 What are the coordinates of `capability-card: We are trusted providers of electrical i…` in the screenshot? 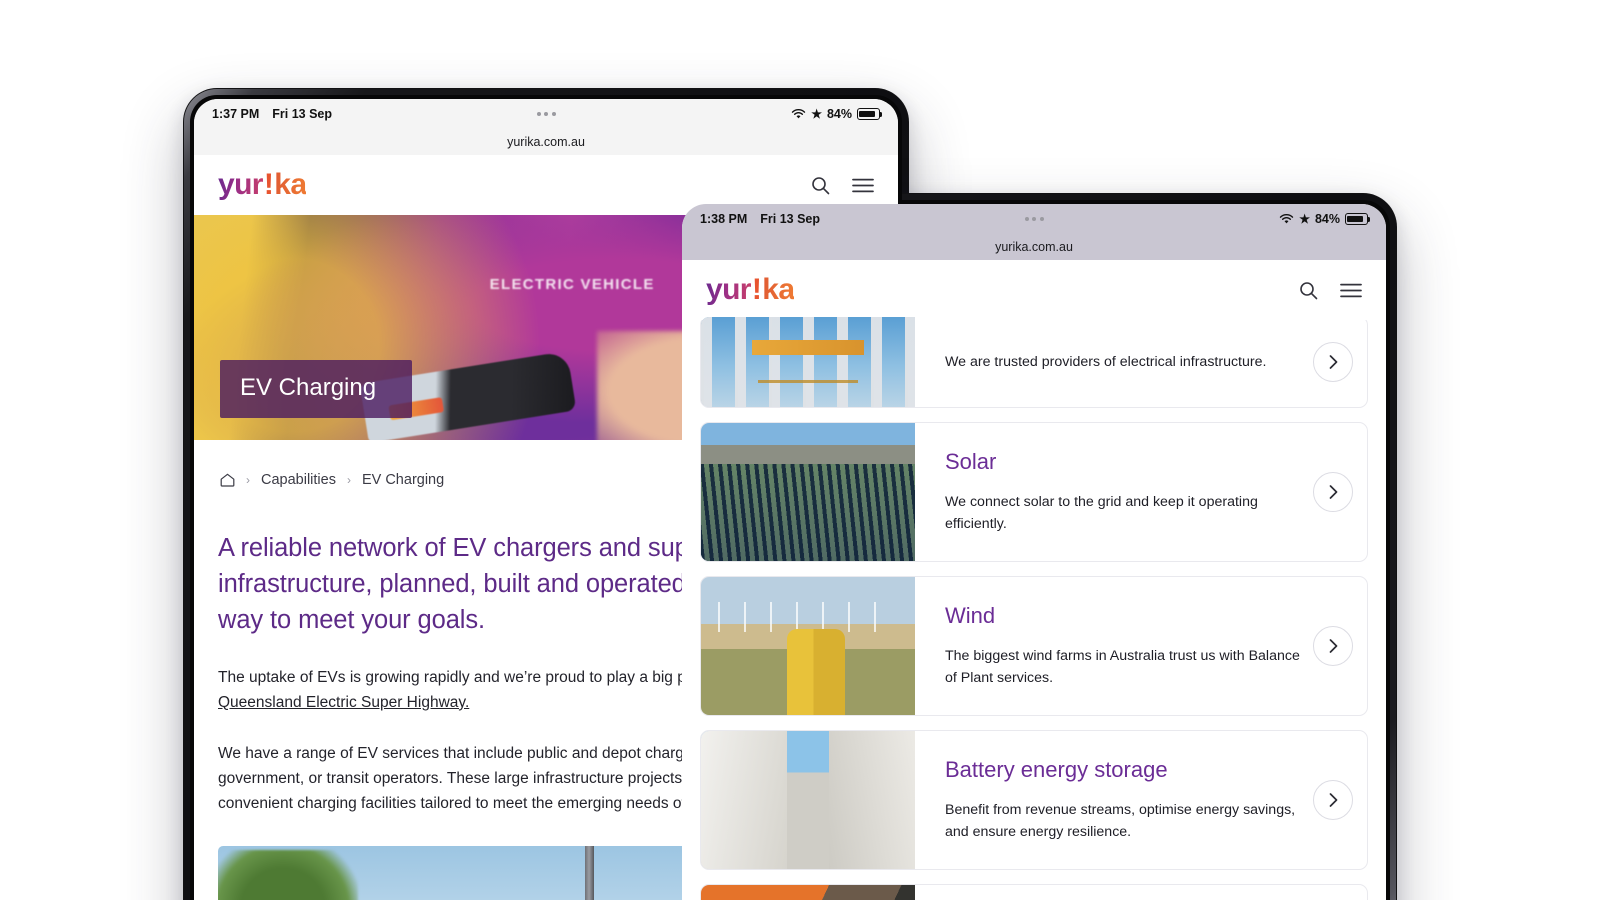 It's located at (1034, 362).